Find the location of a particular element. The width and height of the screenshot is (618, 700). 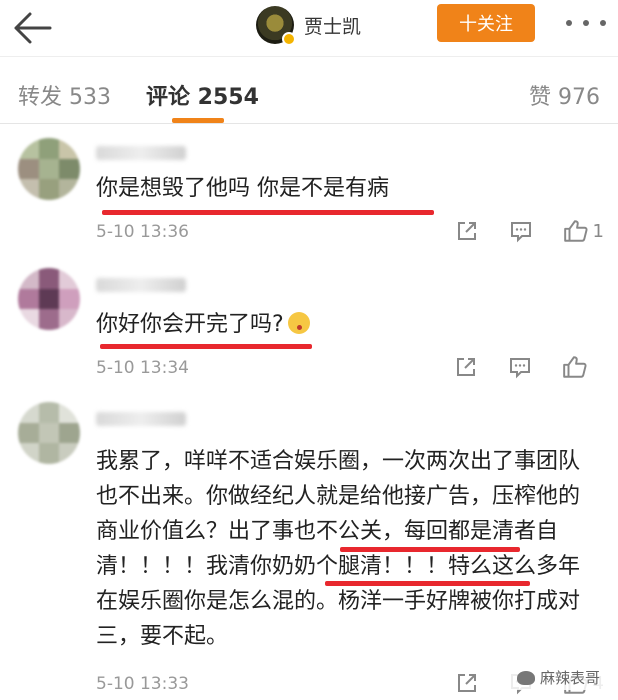

comment-time: 5-10 13:33 is located at coordinates (142, 684).